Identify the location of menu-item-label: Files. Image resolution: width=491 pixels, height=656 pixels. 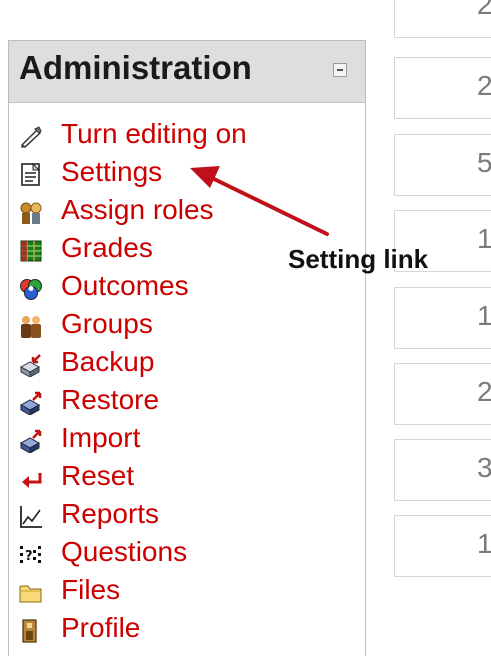
(91, 589).